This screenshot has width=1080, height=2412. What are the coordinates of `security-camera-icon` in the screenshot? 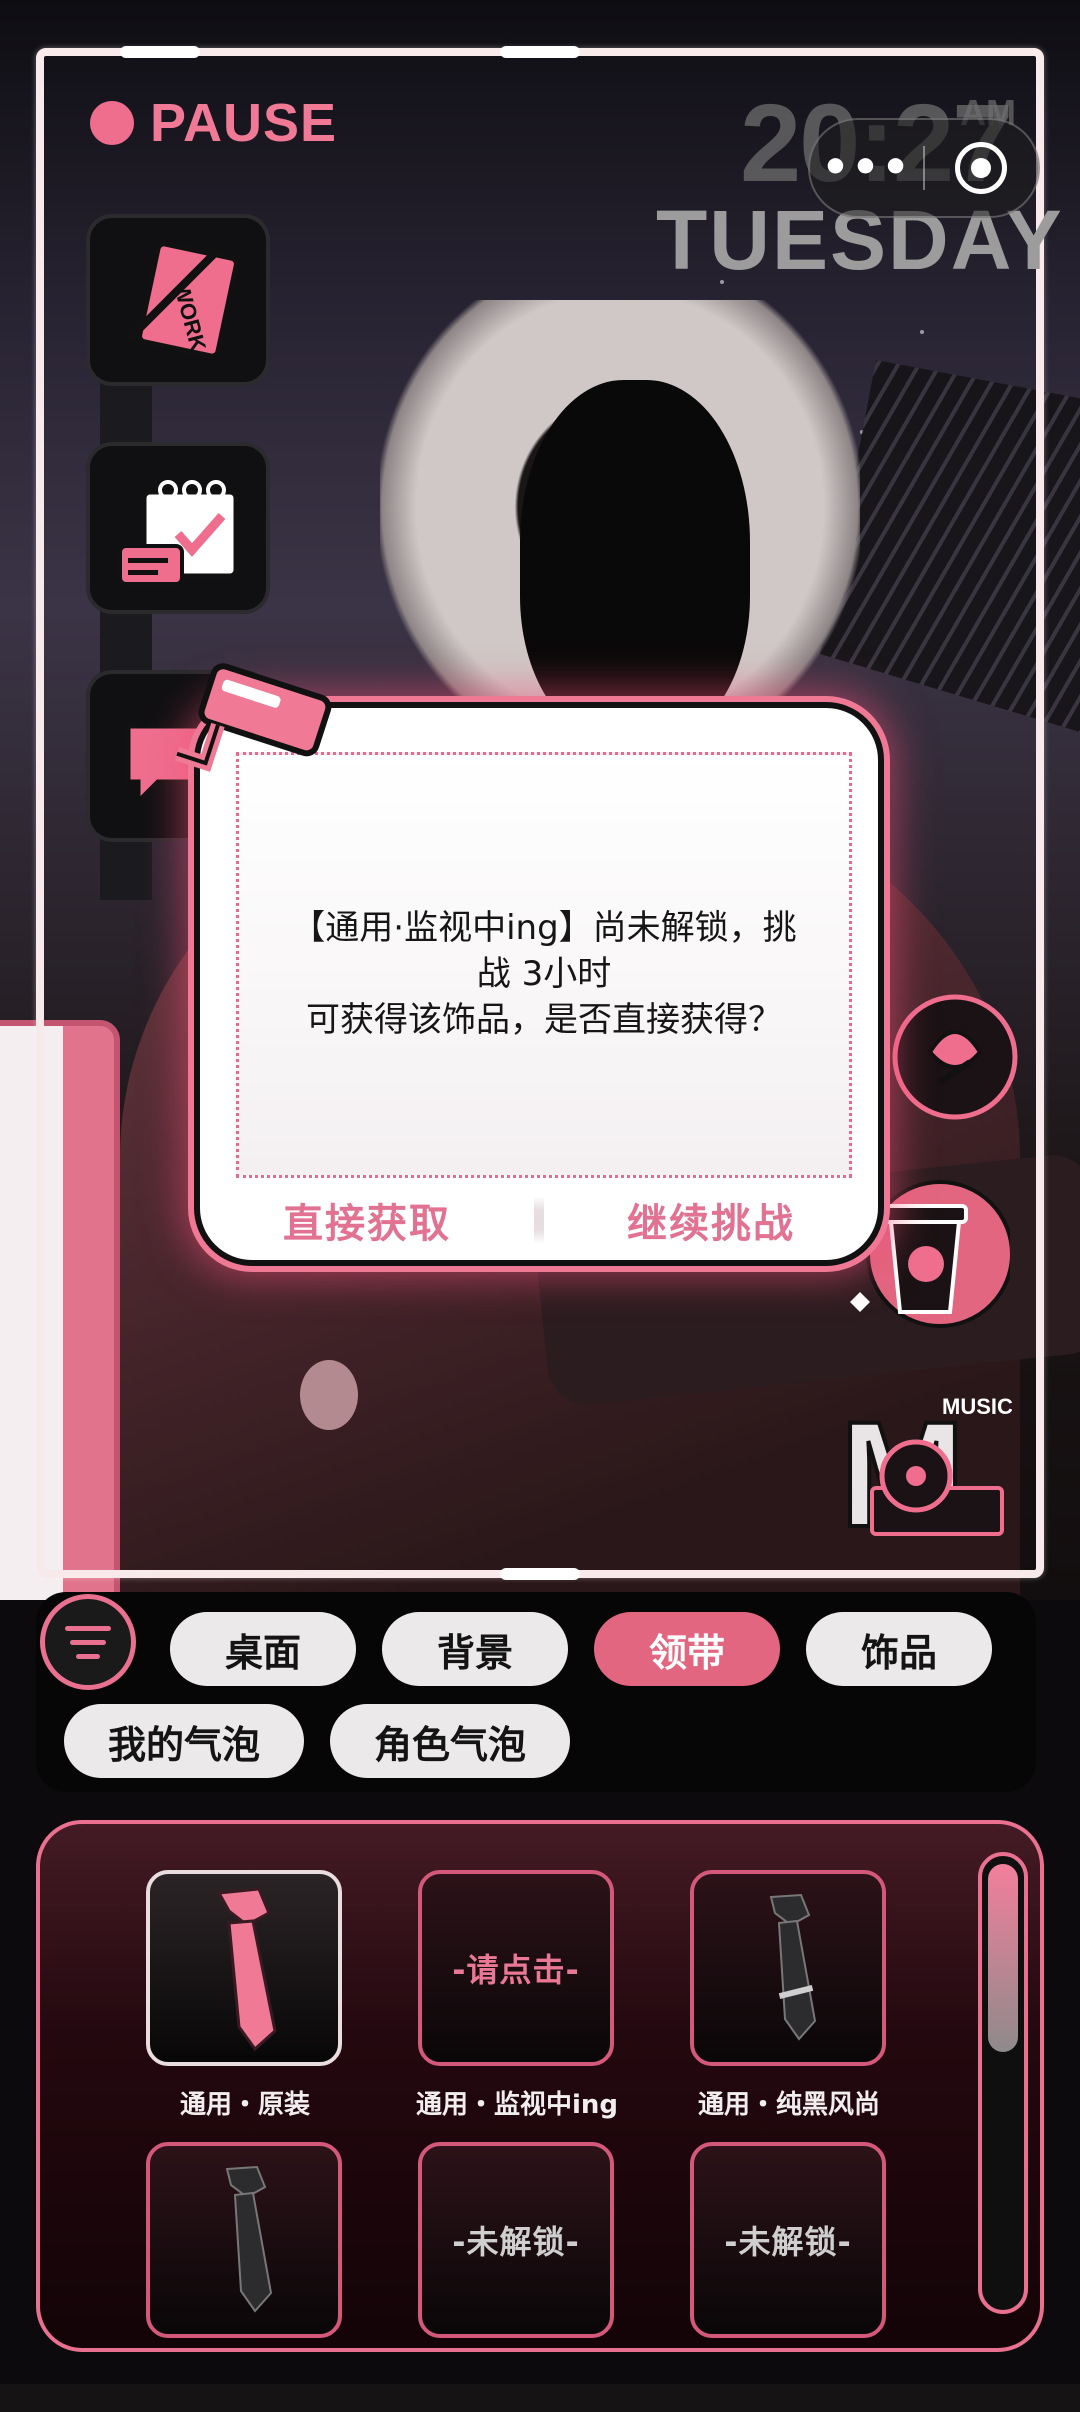 It's located at (260, 727).